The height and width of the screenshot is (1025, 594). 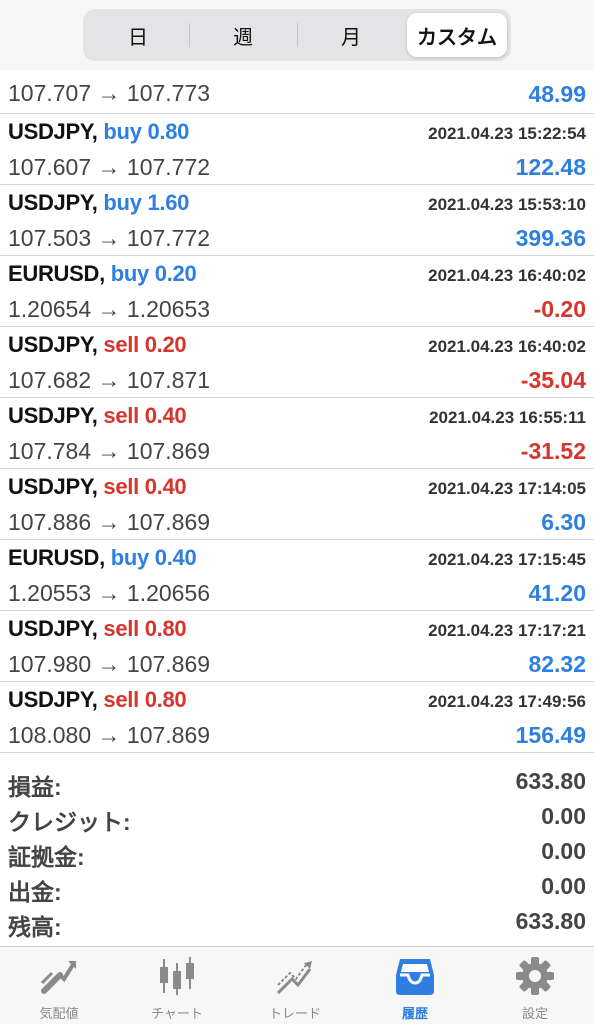 I want to click on history-icon, so click(x=415, y=977).